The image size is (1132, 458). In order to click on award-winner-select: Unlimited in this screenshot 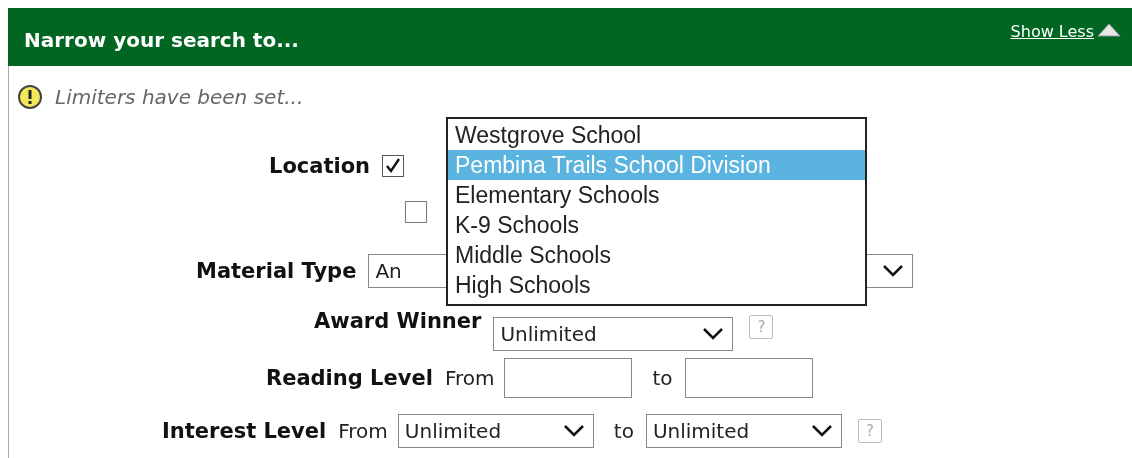, I will do `click(613, 334)`.